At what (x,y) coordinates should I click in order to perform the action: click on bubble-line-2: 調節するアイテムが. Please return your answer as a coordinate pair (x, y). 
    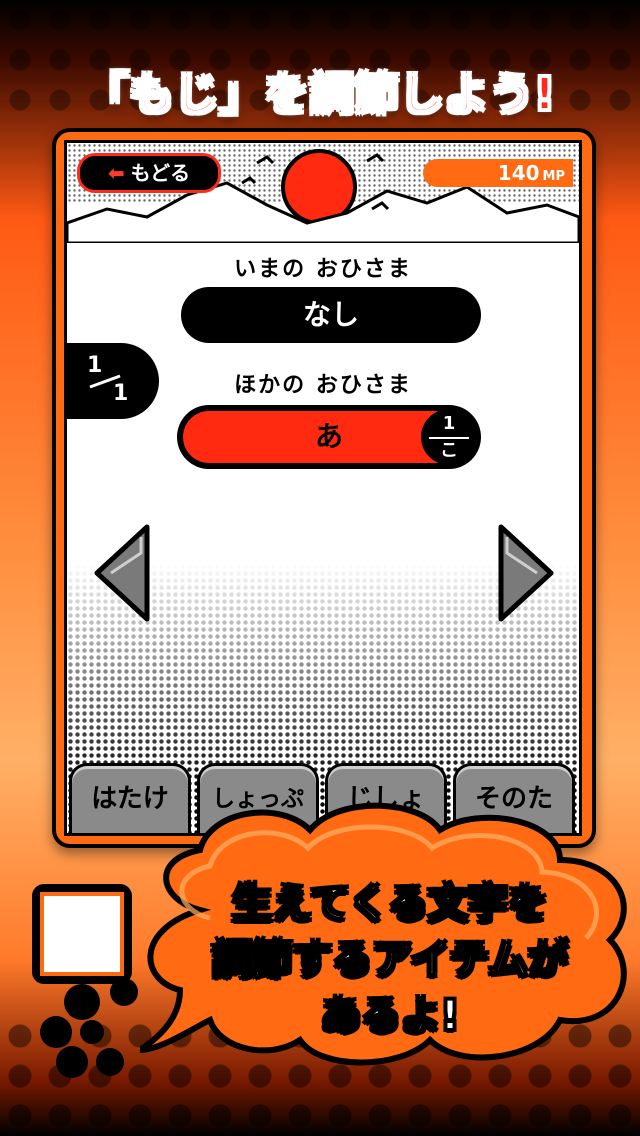
    Looking at the image, I should click on (390, 960).